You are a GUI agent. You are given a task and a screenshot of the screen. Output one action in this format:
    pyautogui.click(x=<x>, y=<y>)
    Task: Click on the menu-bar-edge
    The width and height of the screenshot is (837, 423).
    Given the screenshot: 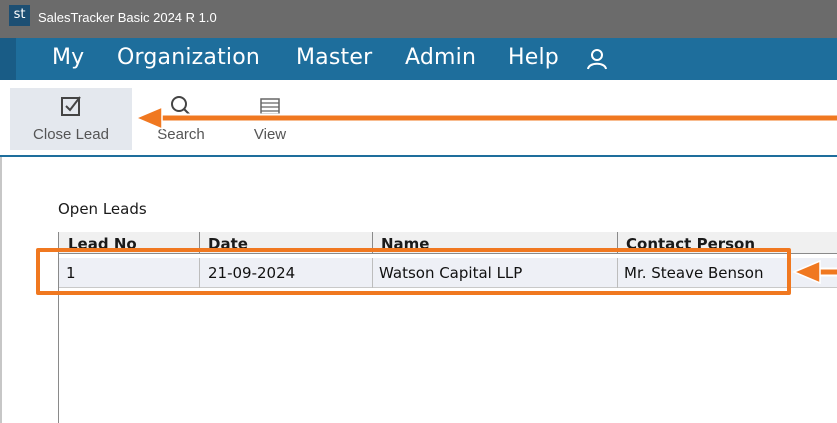 What is the action you would take?
    pyautogui.click(x=8, y=59)
    